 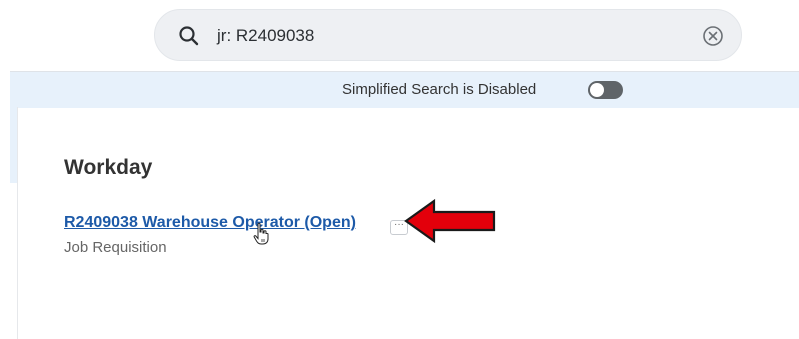 What do you see at coordinates (450, 221) in the screenshot?
I see `red-arrow-annotation` at bounding box center [450, 221].